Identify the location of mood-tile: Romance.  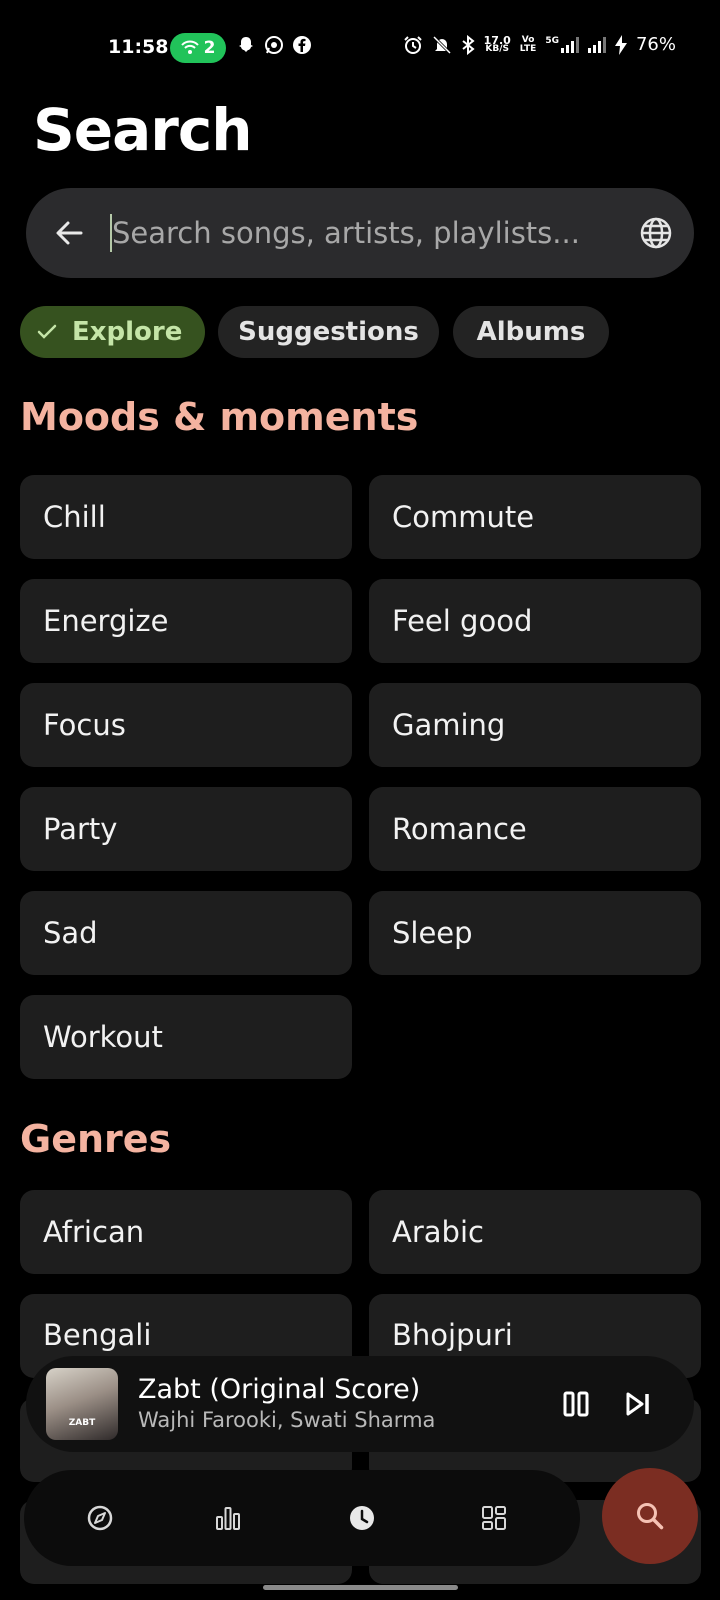
(535, 829).